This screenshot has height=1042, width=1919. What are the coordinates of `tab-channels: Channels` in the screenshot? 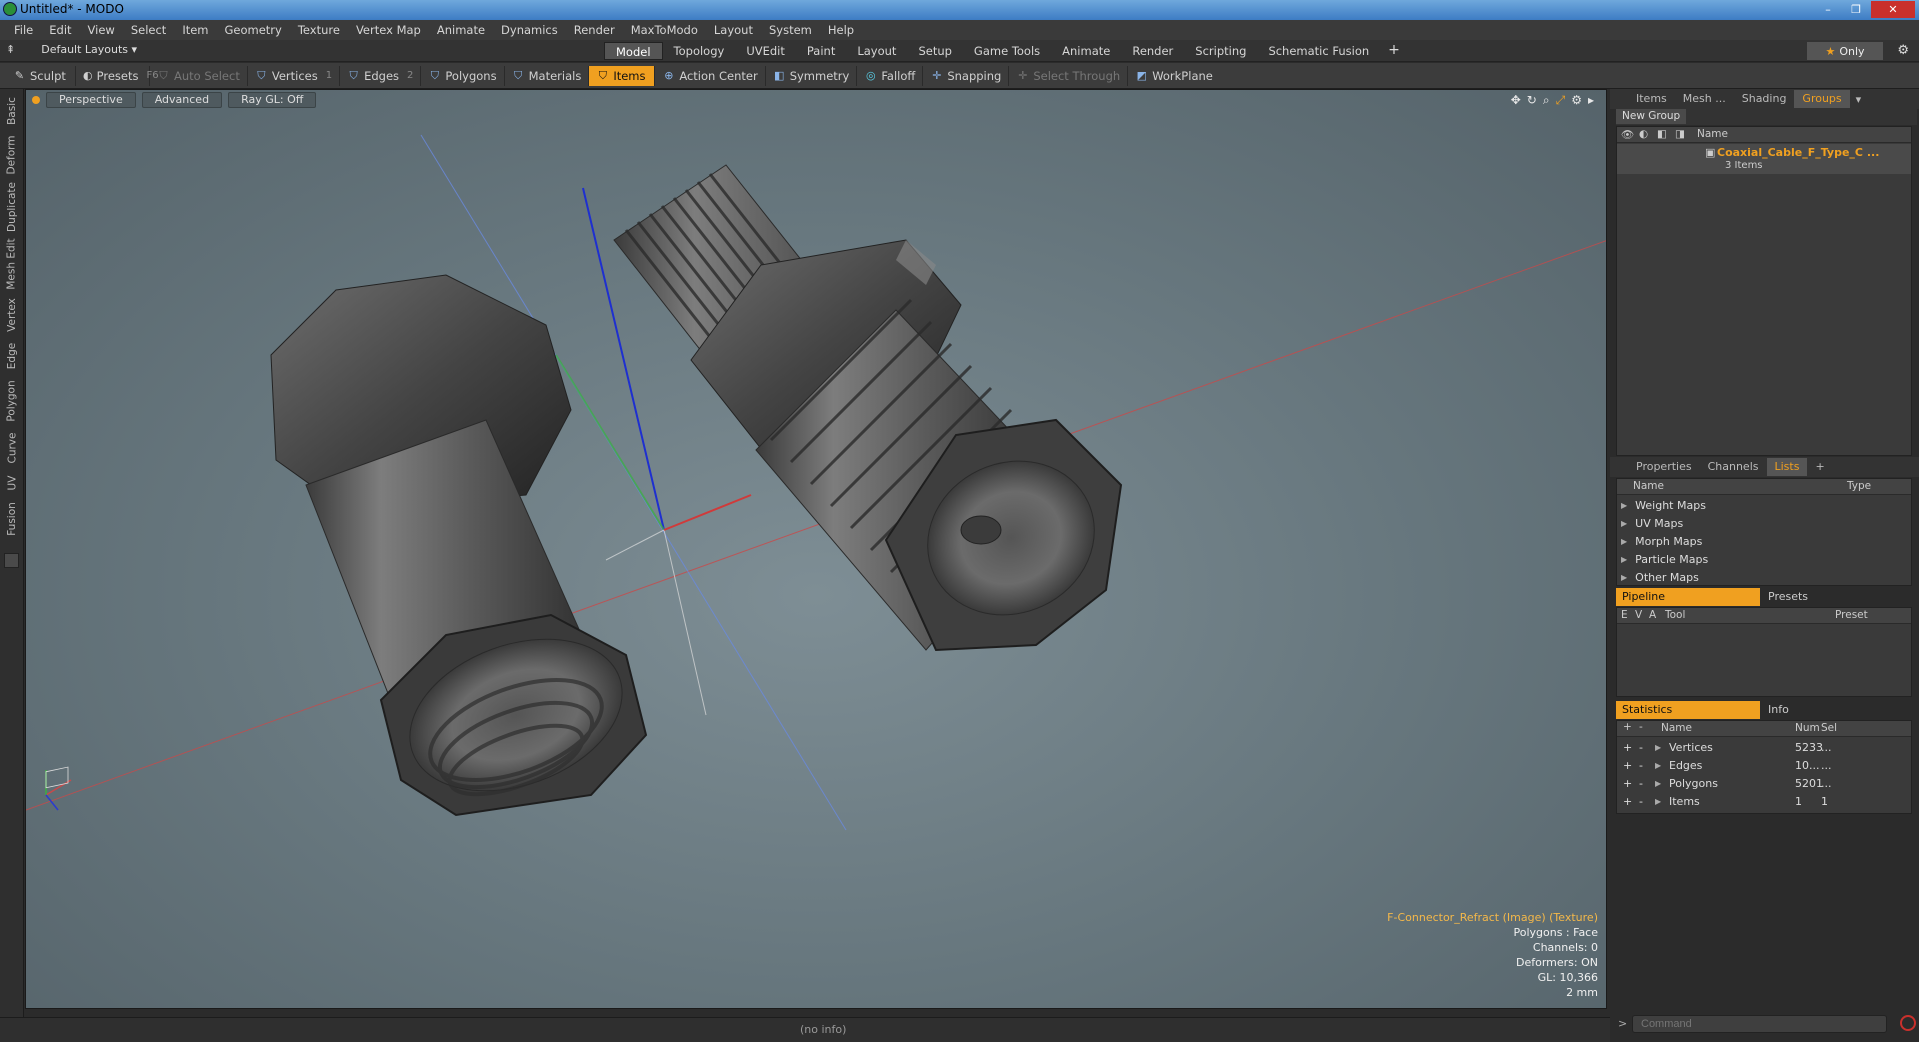 It's located at (1733, 467).